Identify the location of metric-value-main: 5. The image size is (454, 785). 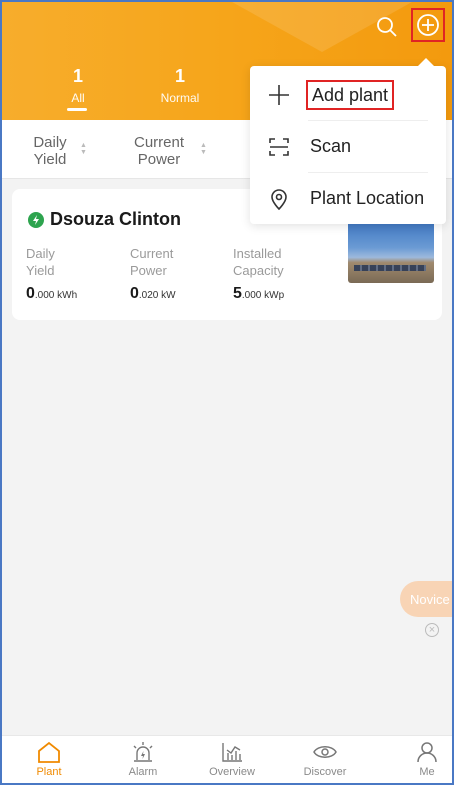
(237, 293).